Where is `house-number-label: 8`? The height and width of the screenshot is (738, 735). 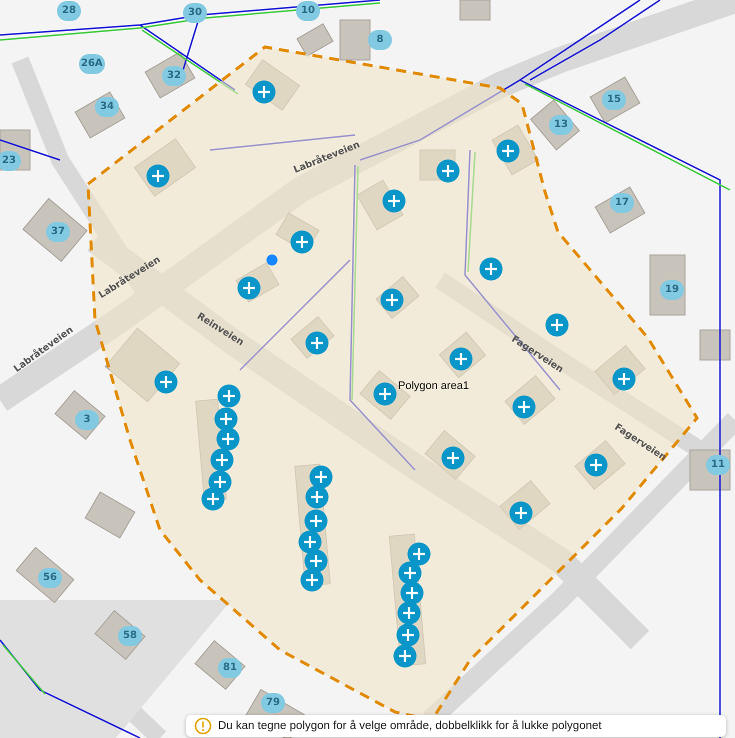
house-number-label: 8 is located at coordinates (380, 40).